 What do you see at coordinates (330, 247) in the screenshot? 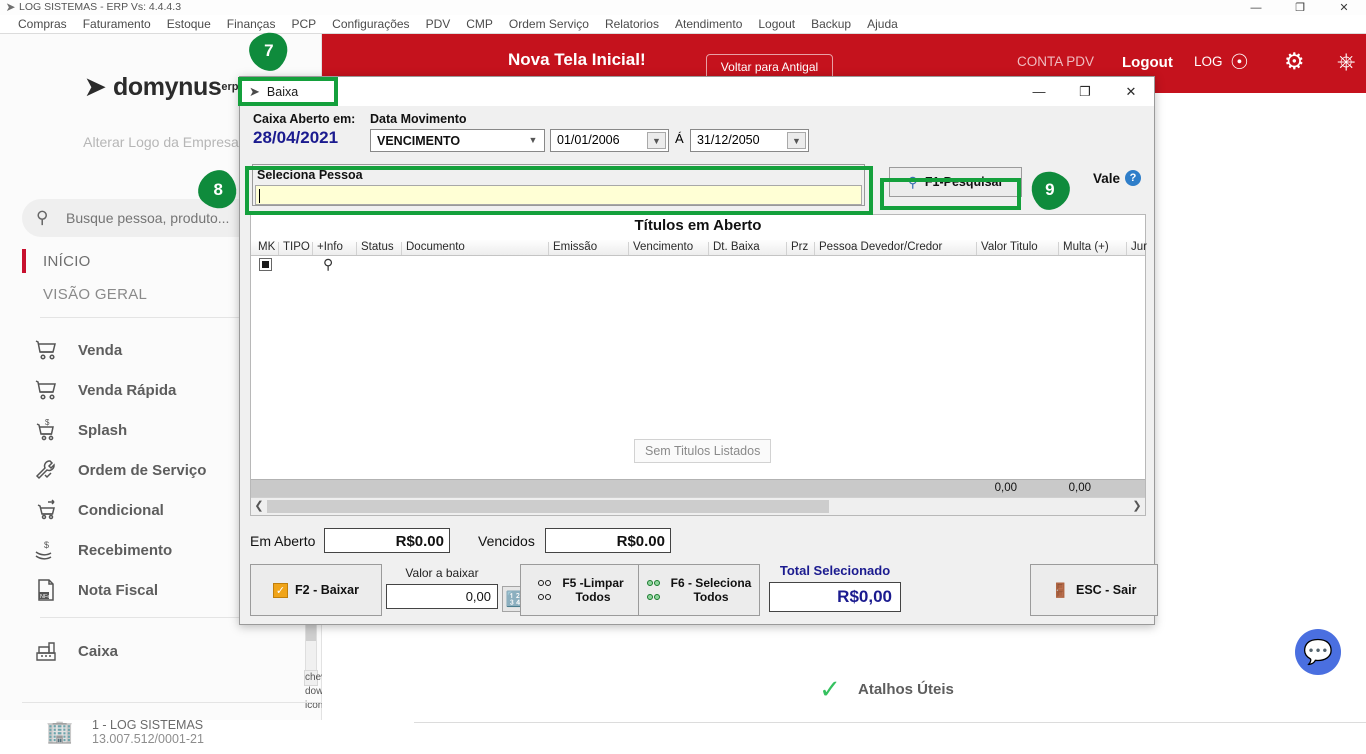
I see `grid-col-info: +Info` at bounding box center [330, 247].